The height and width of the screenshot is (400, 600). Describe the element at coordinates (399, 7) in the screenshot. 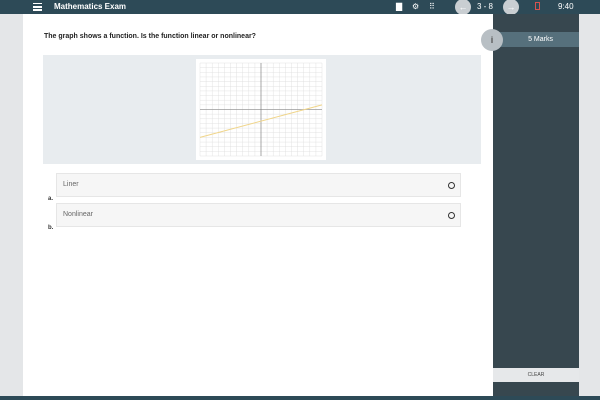

I see `document-icon: ▇` at that location.